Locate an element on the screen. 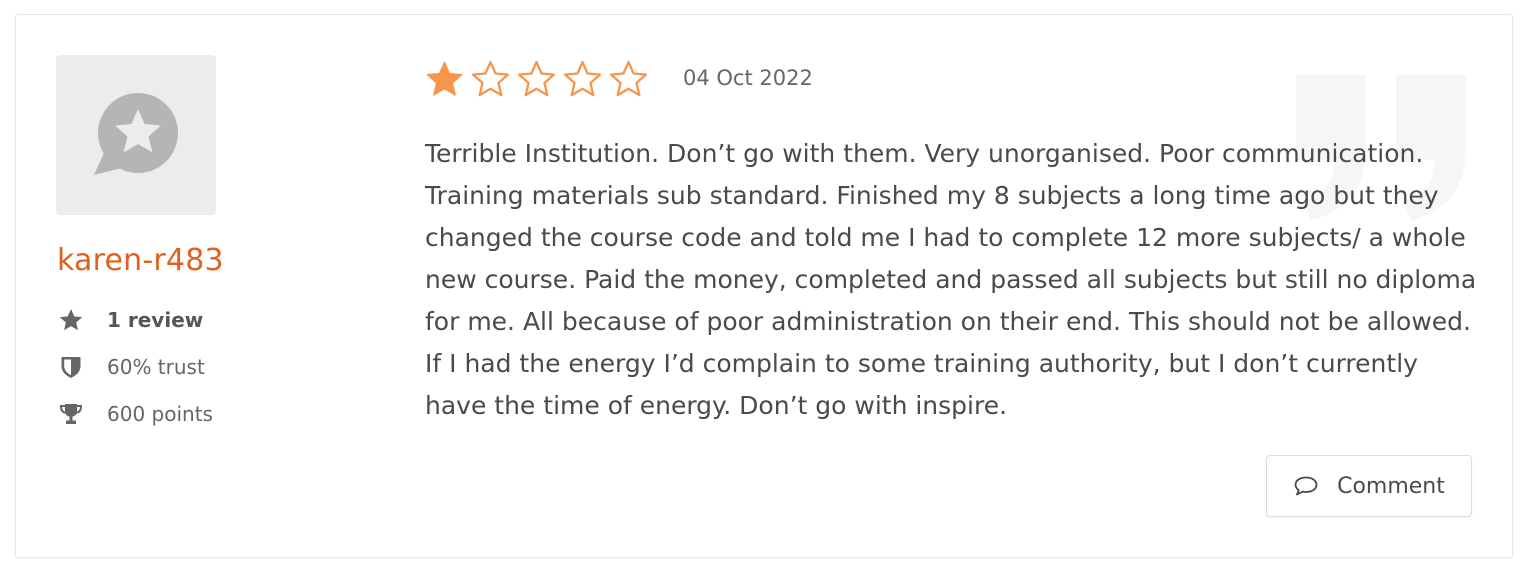 This screenshot has width=1532, height=572. stat-reviews: 1 review is located at coordinates (129, 320).